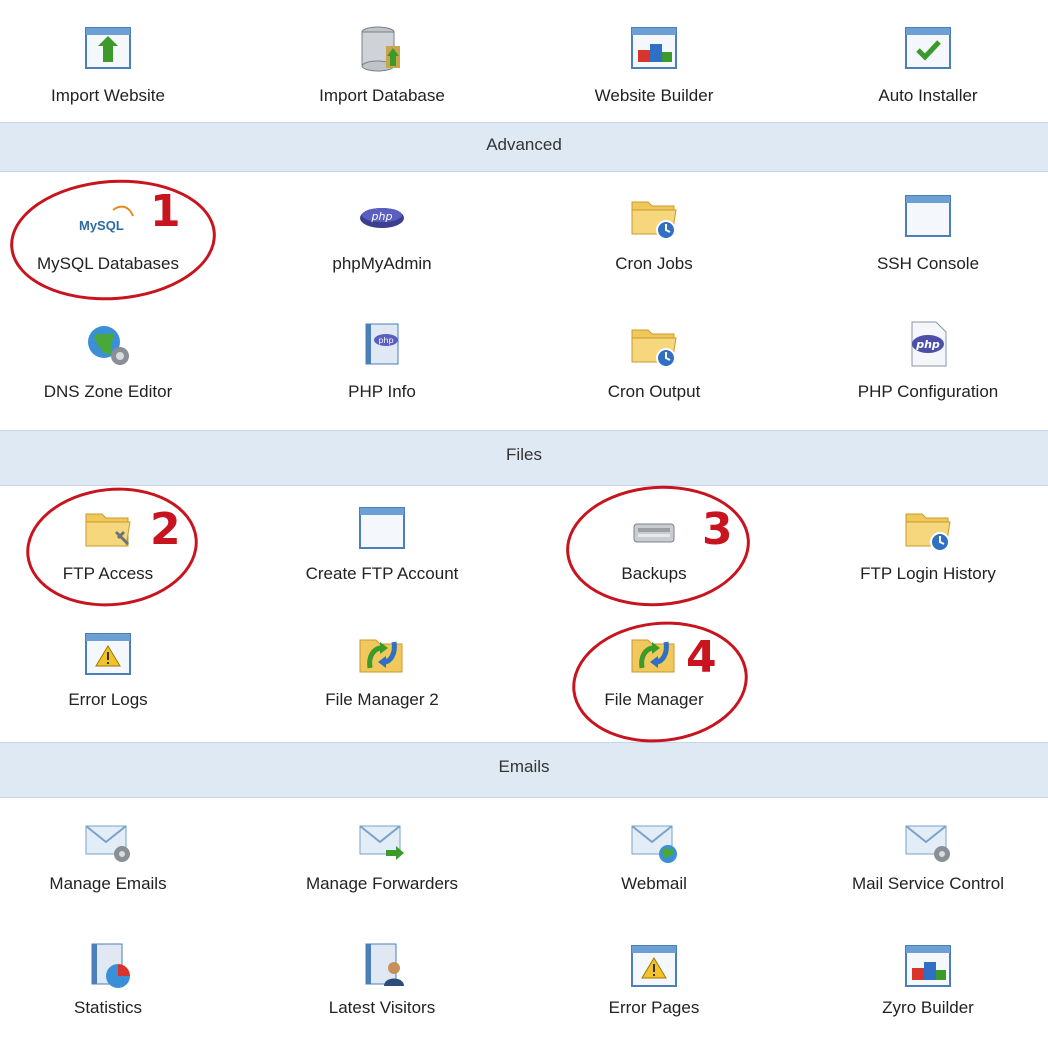  I want to click on annotation-number-4: 4, so click(701, 657).